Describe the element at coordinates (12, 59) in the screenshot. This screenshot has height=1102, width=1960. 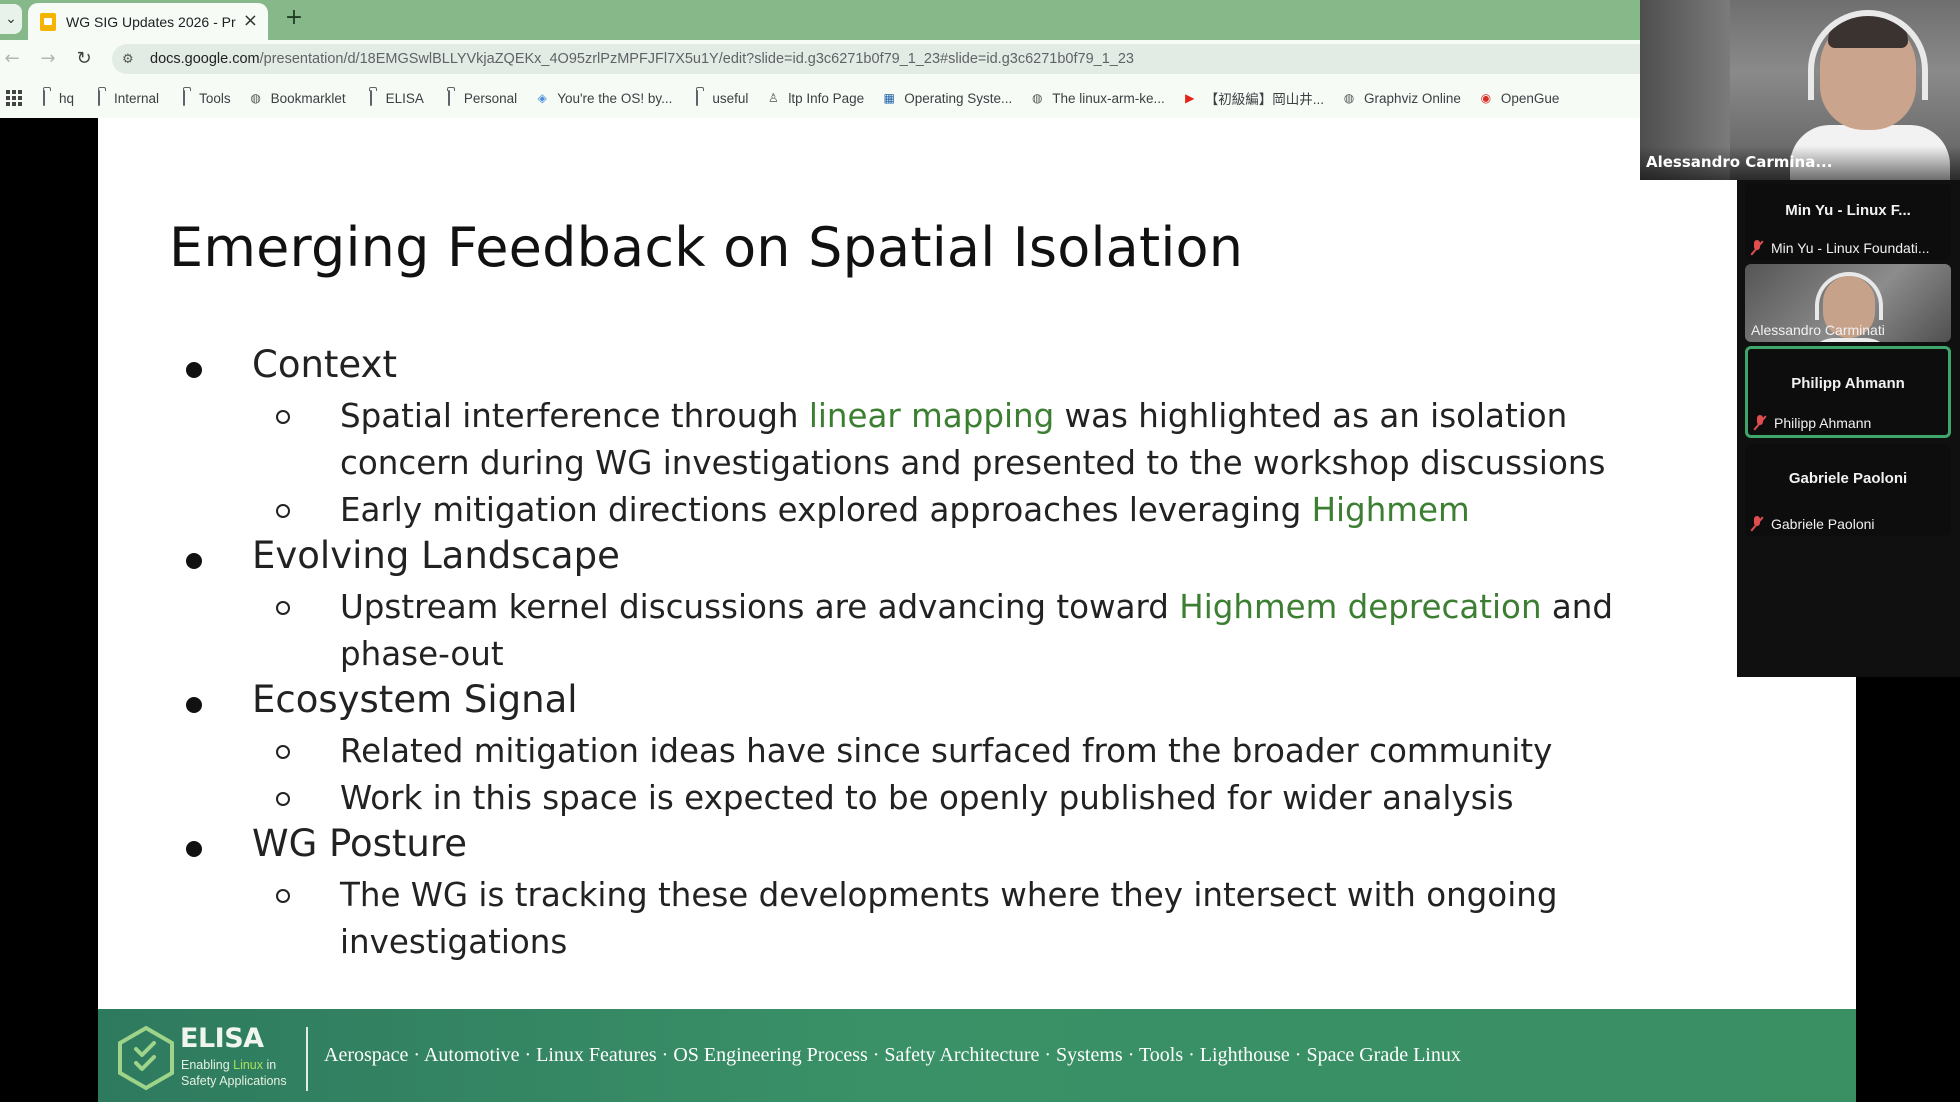
I see `back-arrow-icon: ←` at that location.